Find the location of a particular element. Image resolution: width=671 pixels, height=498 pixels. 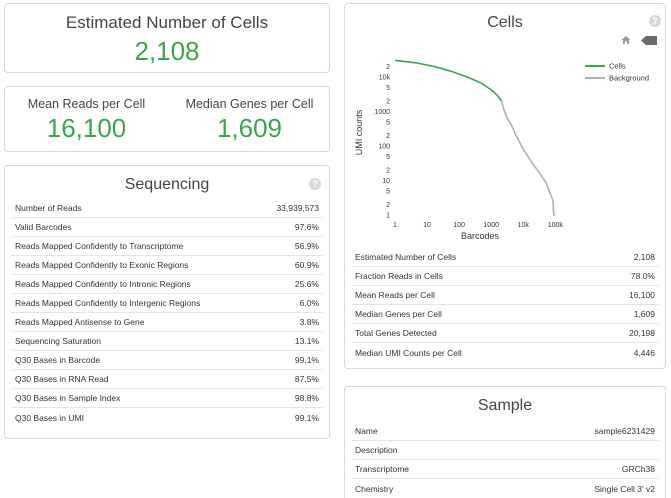

table-row: Total Genes Detected 20,198 is located at coordinates (505, 333).